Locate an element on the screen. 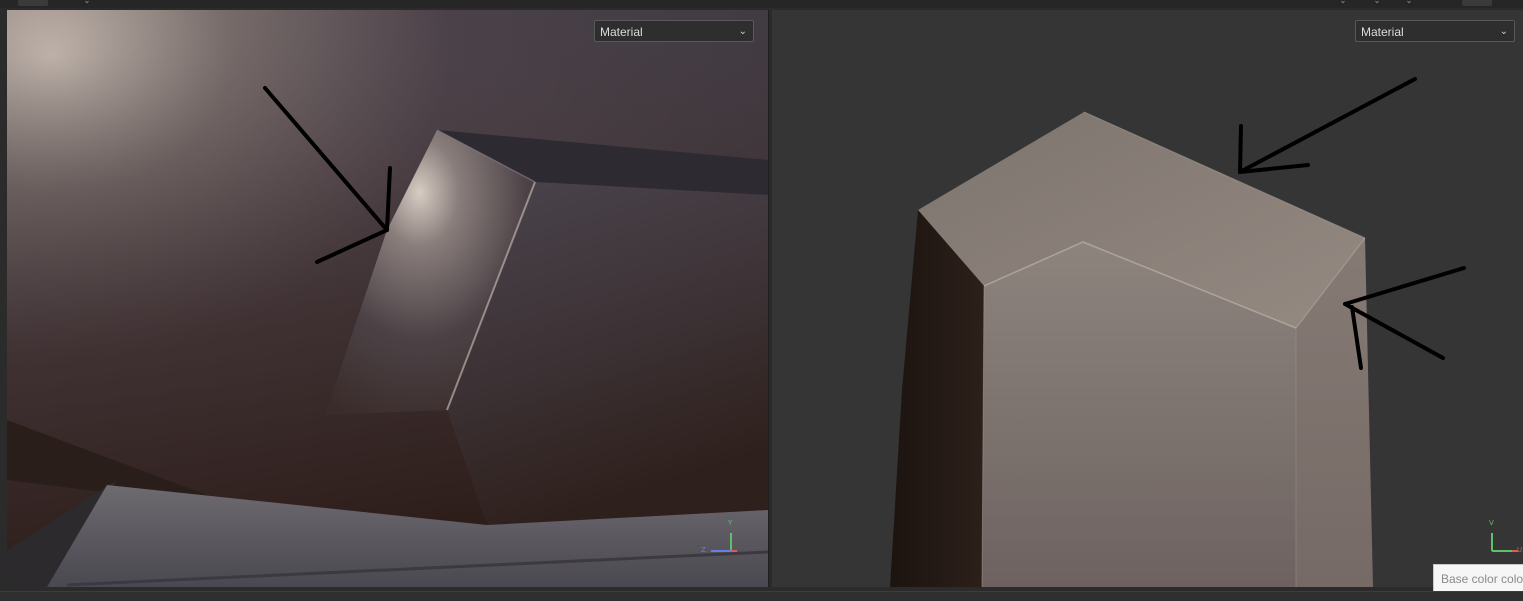 Image resolution: width=1523 pixels, height=601 pixels. axis-y-label: Y is located at coordinates (730, 523).